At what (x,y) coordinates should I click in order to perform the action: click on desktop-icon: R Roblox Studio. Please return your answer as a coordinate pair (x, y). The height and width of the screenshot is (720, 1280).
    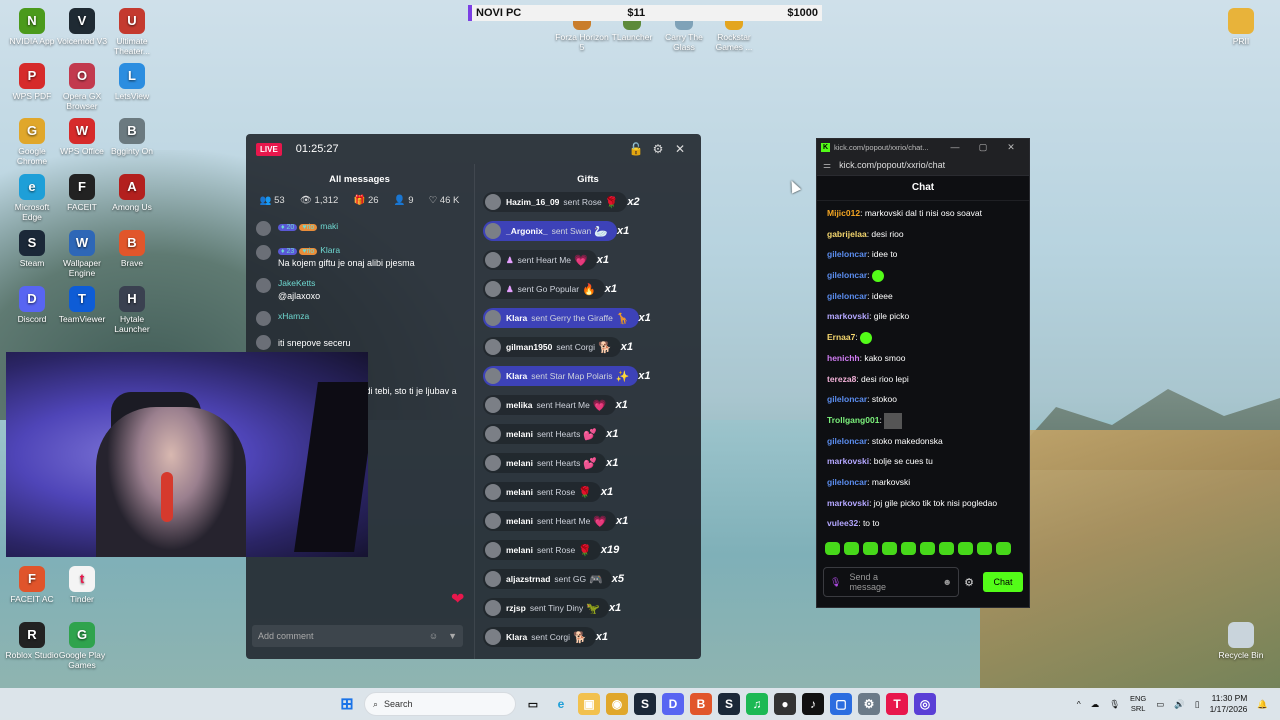
    Looking at the image, I should click on (32, 641).